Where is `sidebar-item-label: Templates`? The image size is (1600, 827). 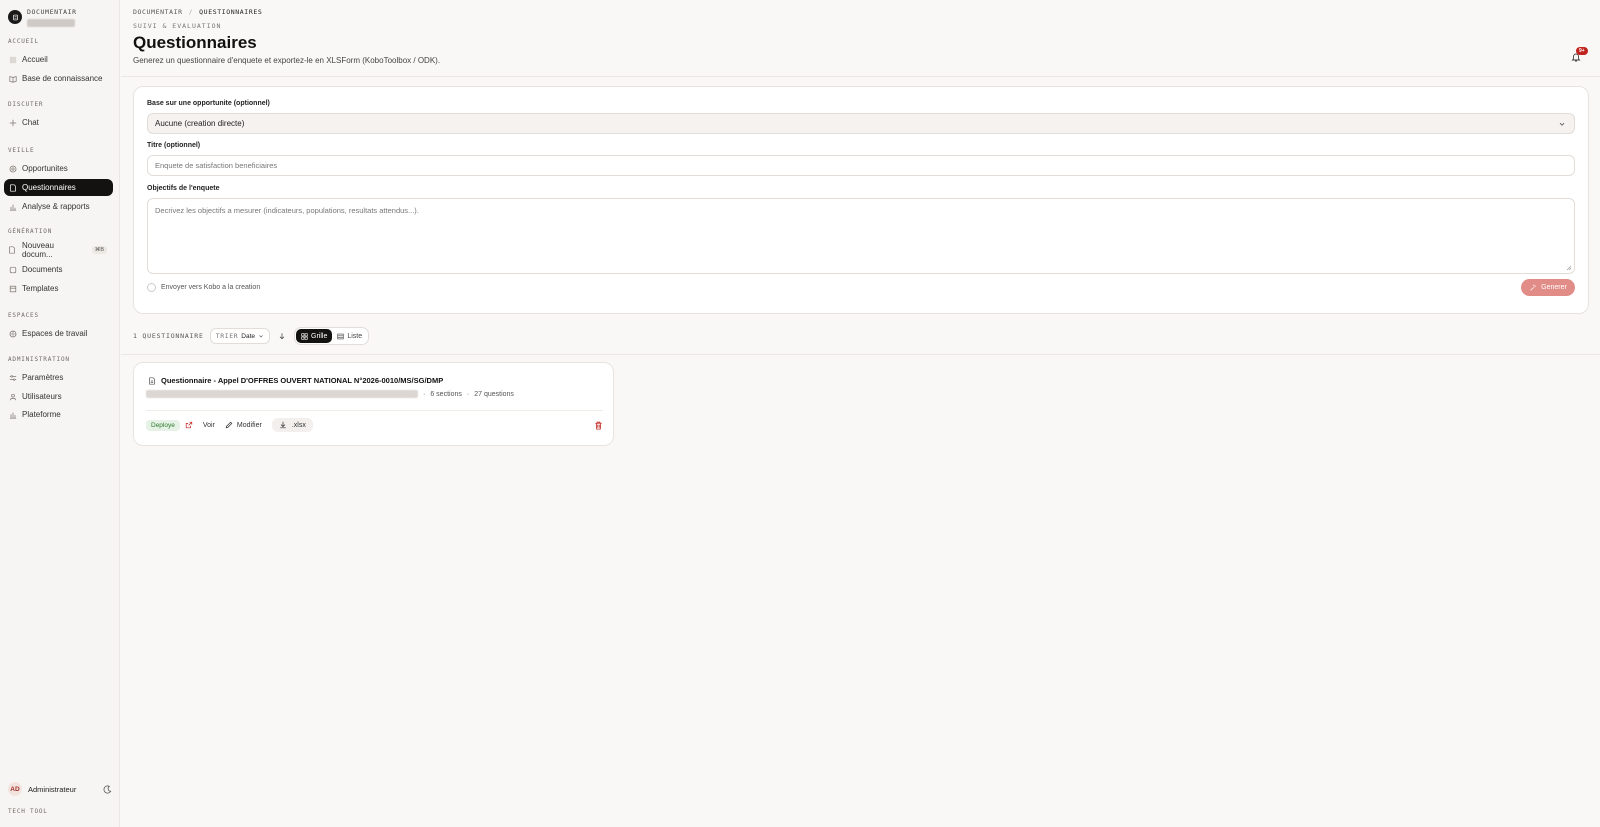 sidebar-item-label: Templates is located at coordinates (40, 288).